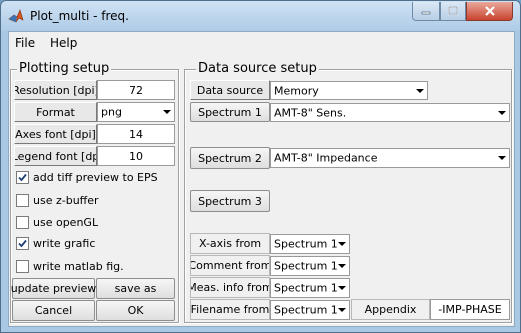  I want to click on checkbox-label: write matlab fig., so click(78, 266).